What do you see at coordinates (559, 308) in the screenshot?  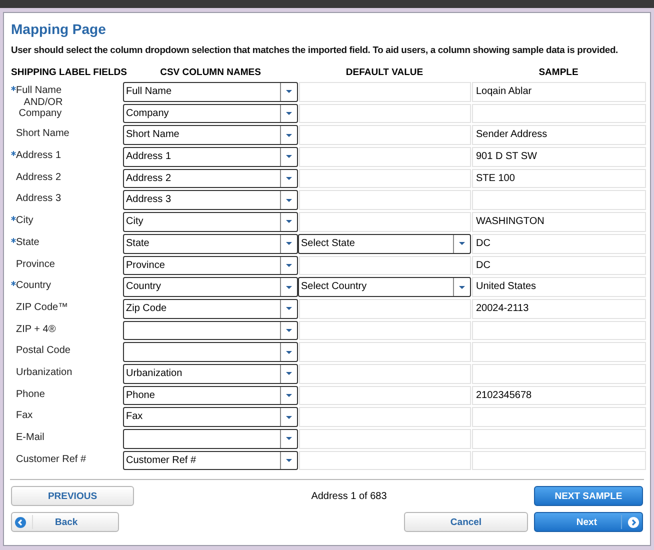 I see `sample-field: 20024-2113` at bounding box center [559, 308].